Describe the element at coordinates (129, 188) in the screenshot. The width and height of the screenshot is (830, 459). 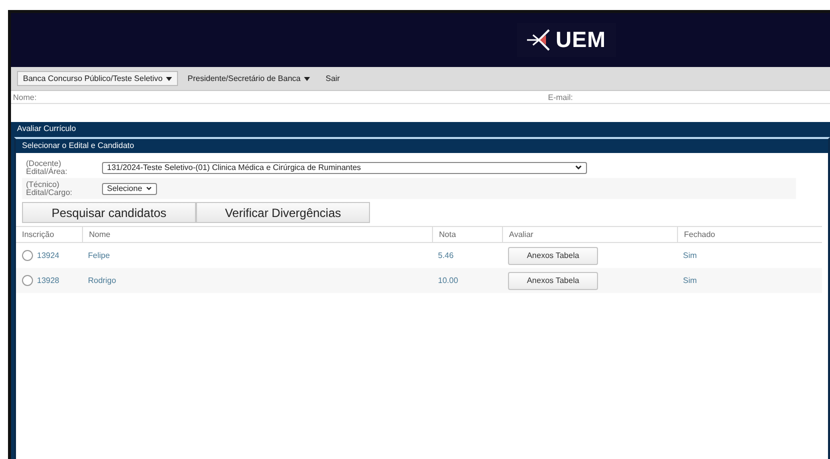
I see `select-field: Selecione` at that location.